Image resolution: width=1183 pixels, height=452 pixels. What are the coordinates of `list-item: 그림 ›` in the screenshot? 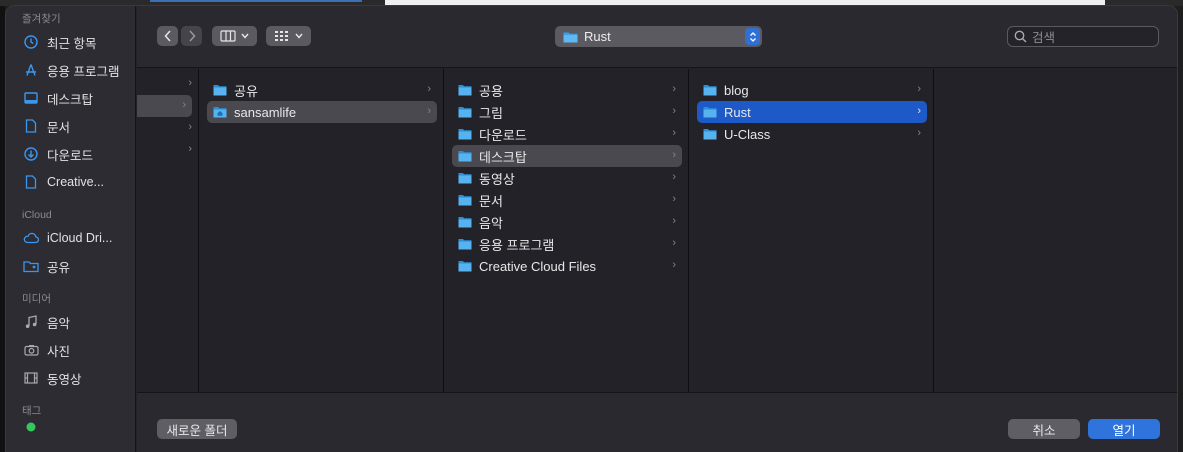 It's located at (567, 112).